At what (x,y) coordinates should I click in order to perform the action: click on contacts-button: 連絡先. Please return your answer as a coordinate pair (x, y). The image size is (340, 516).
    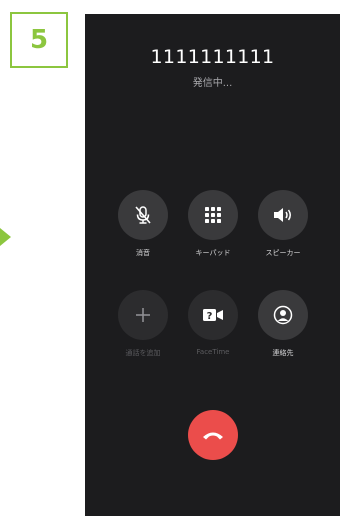
    Looking at the image, I should click on (283, 324).